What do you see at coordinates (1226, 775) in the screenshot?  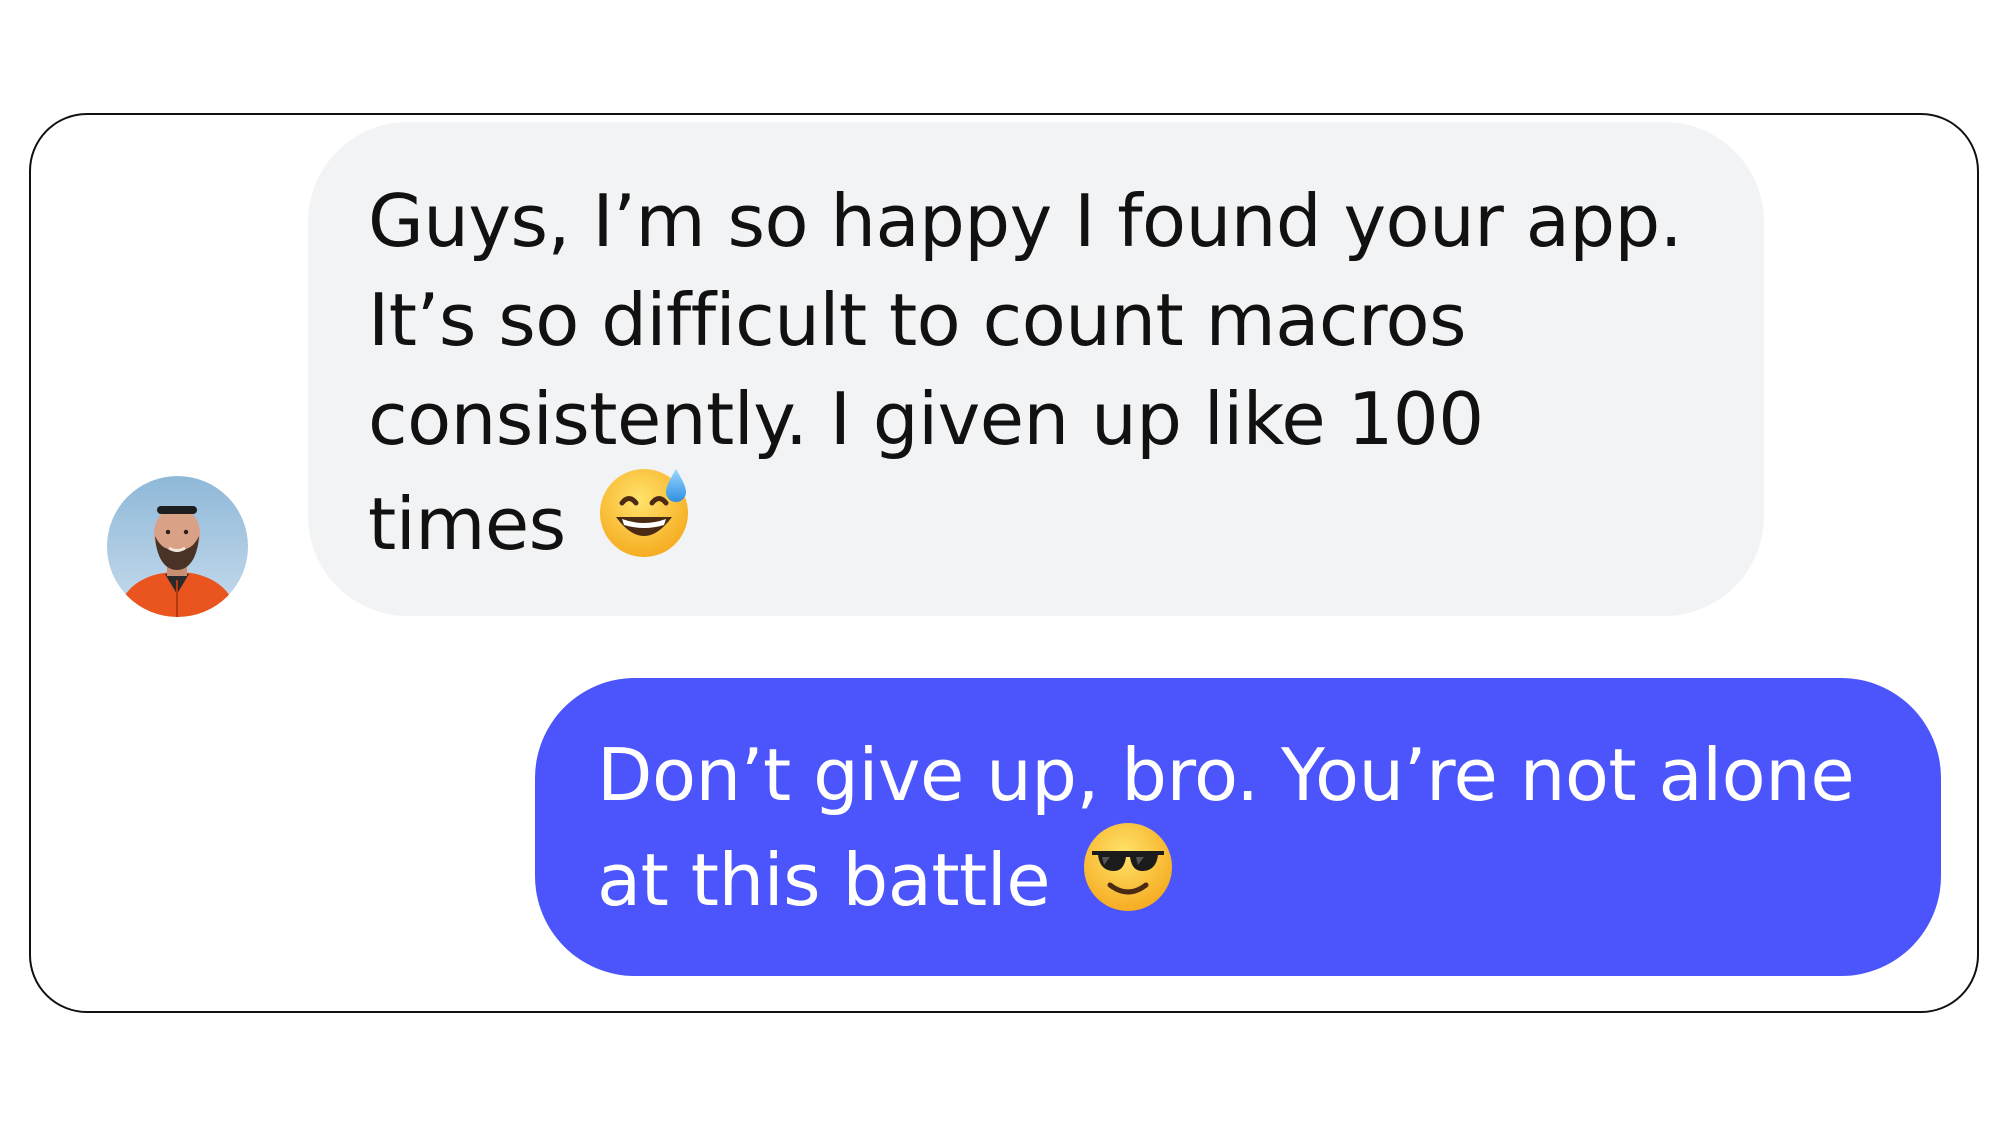 I see `message-line: Don’t give up, bro. You’re not alone` at bounding box center [1226, 775].